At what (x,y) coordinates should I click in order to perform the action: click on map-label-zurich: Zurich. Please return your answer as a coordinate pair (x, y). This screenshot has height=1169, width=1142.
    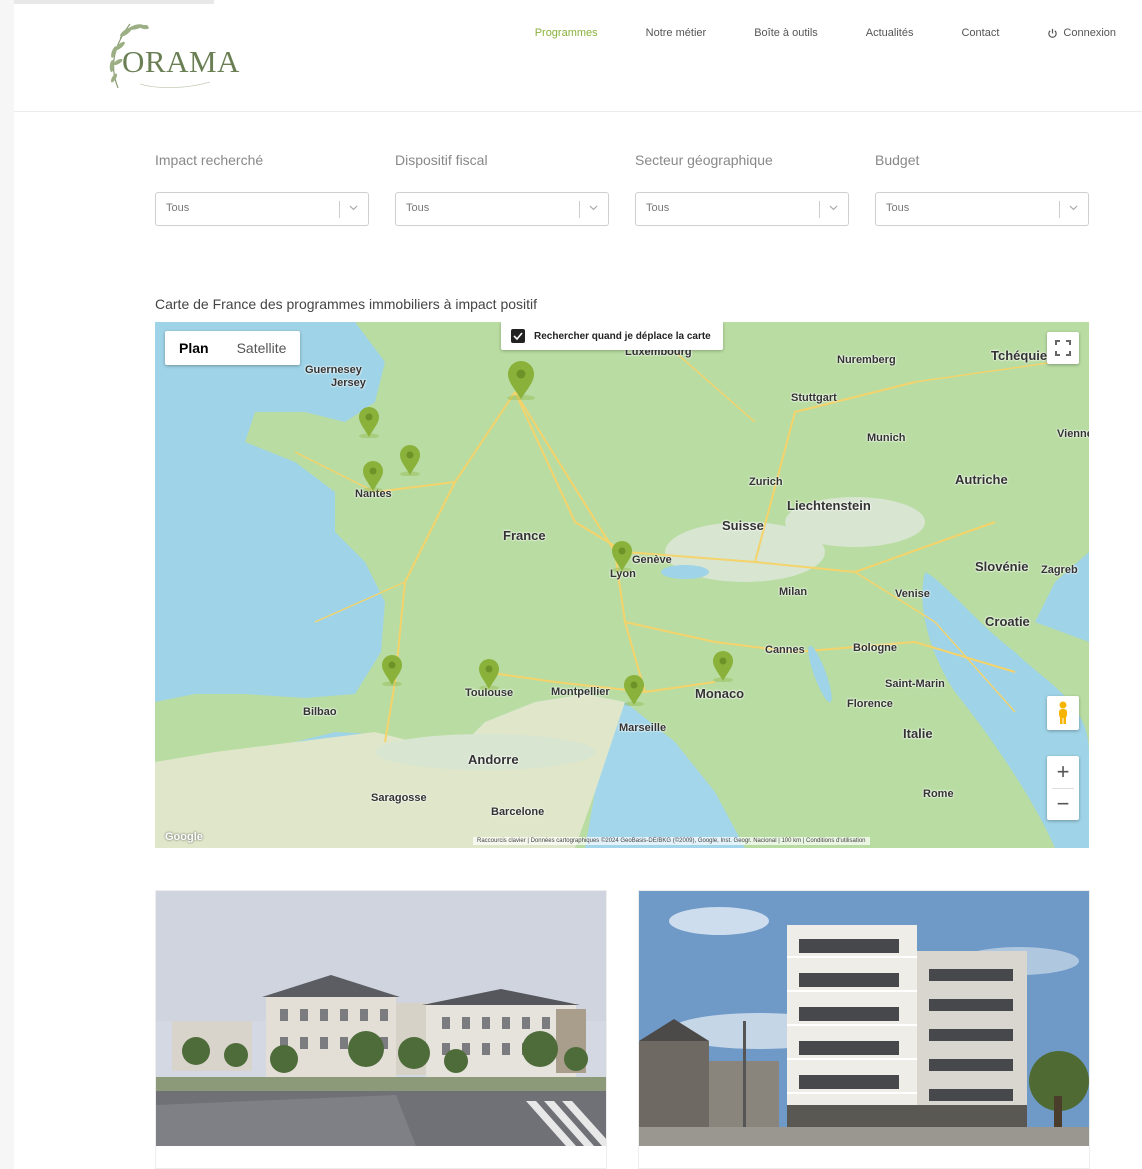
    Looking at the image, I should click on (766, 482).